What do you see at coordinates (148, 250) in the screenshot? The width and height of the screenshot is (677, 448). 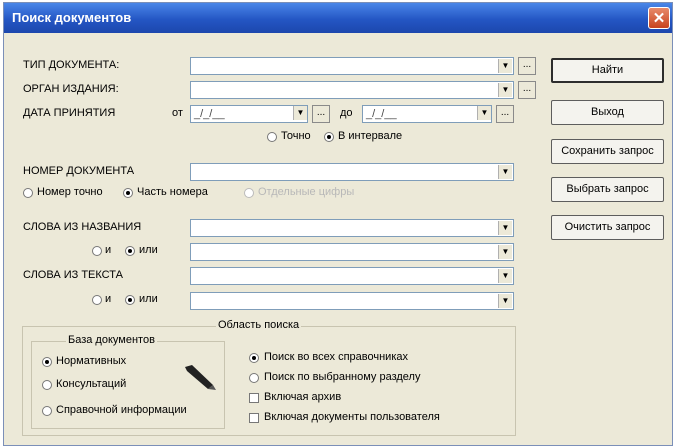 I see `title-or-label: или` at bounding box center [148, 250].